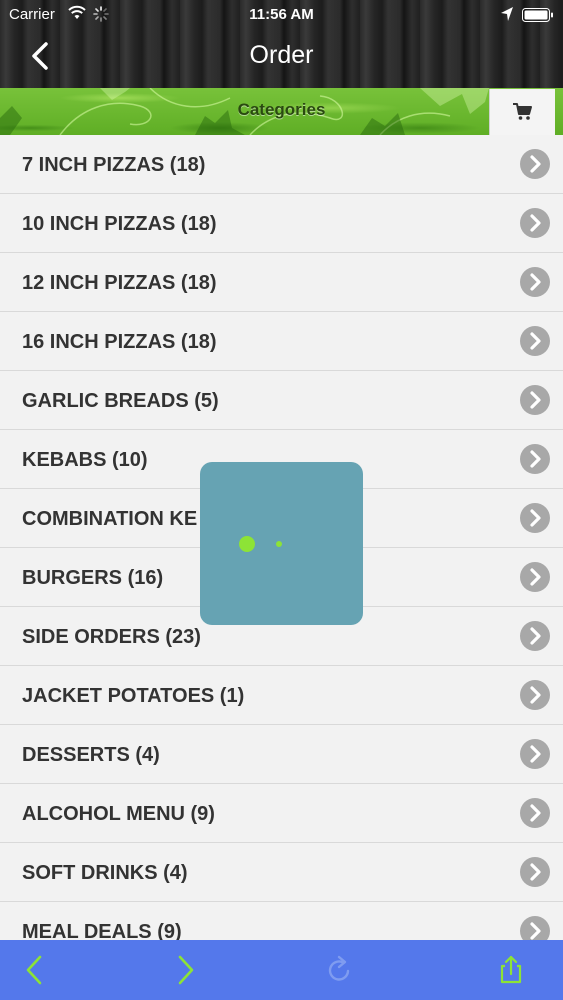  I want to click on category-label: SOFT DRINKS (4), so click(105, 873).